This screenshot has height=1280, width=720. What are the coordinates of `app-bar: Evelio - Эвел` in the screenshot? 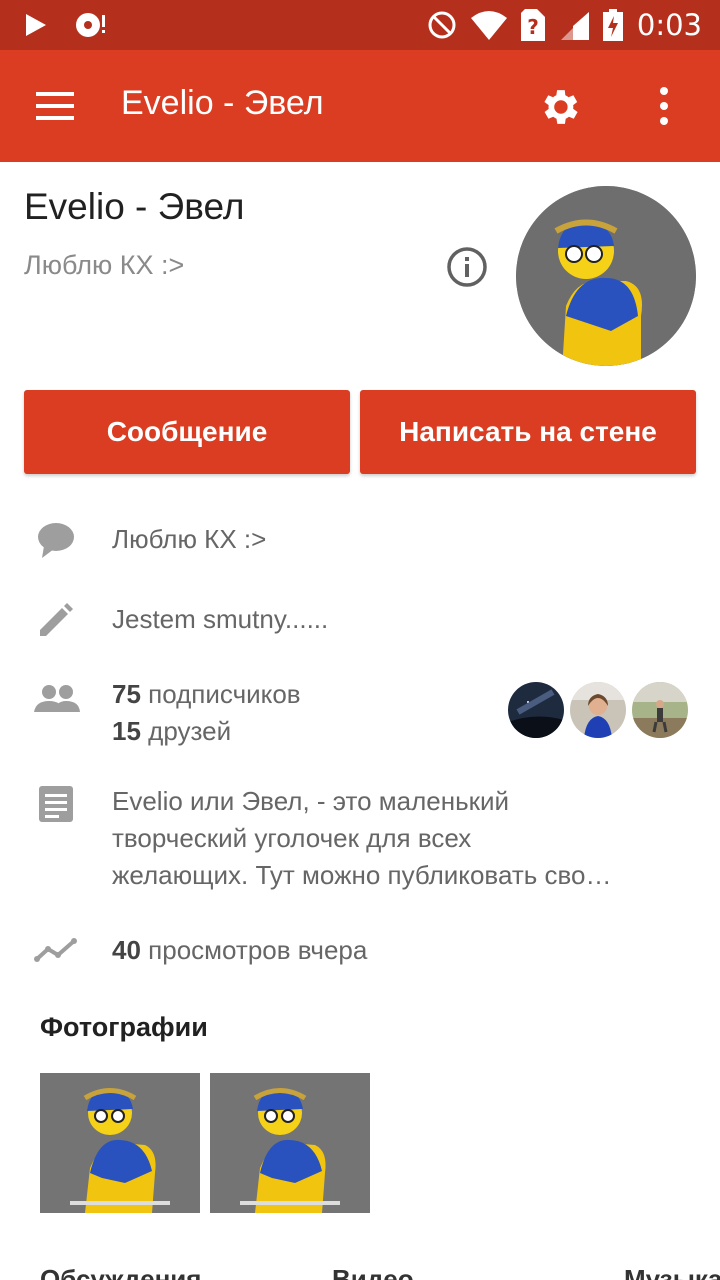 It's located at (360, 106).